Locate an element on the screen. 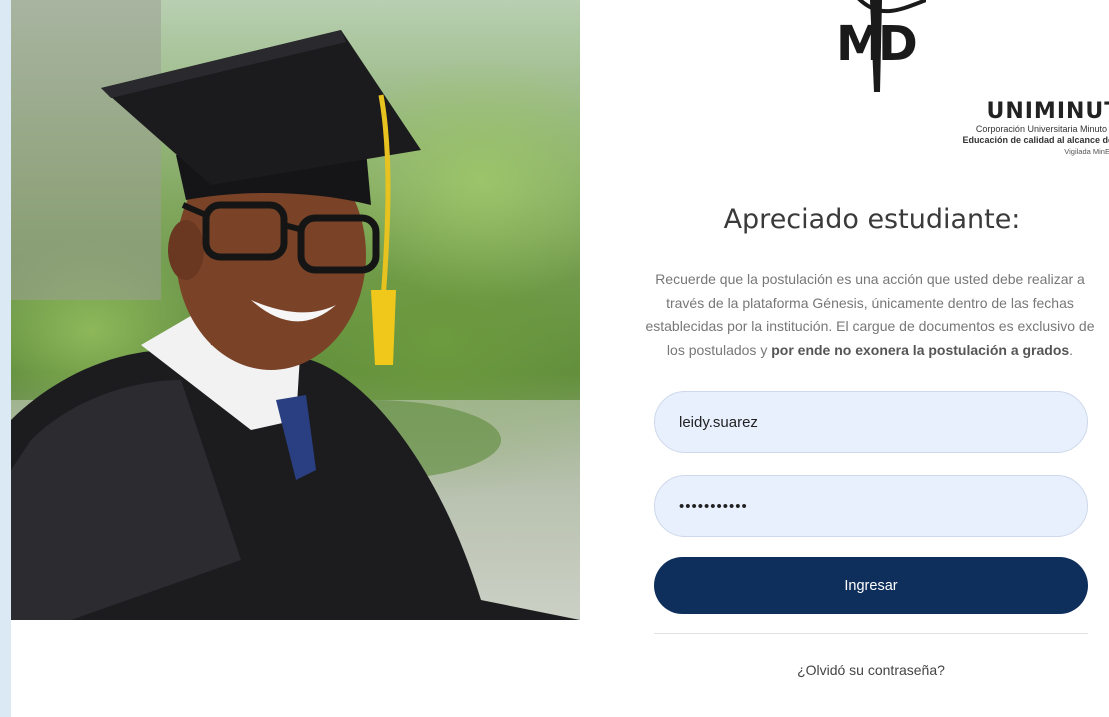 Image resolution: width=1109 pixels, height=717 pixels. password-input is located at coordinates (871, 506).